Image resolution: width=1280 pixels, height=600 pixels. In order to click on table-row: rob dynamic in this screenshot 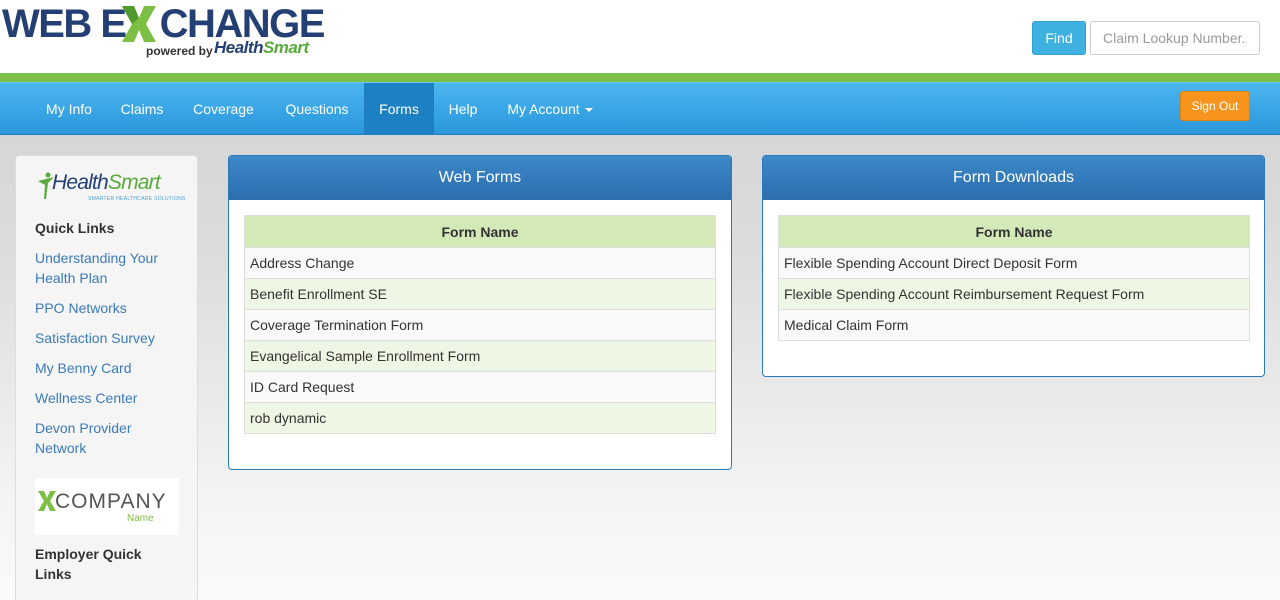, I will do `click(480, 418)`.